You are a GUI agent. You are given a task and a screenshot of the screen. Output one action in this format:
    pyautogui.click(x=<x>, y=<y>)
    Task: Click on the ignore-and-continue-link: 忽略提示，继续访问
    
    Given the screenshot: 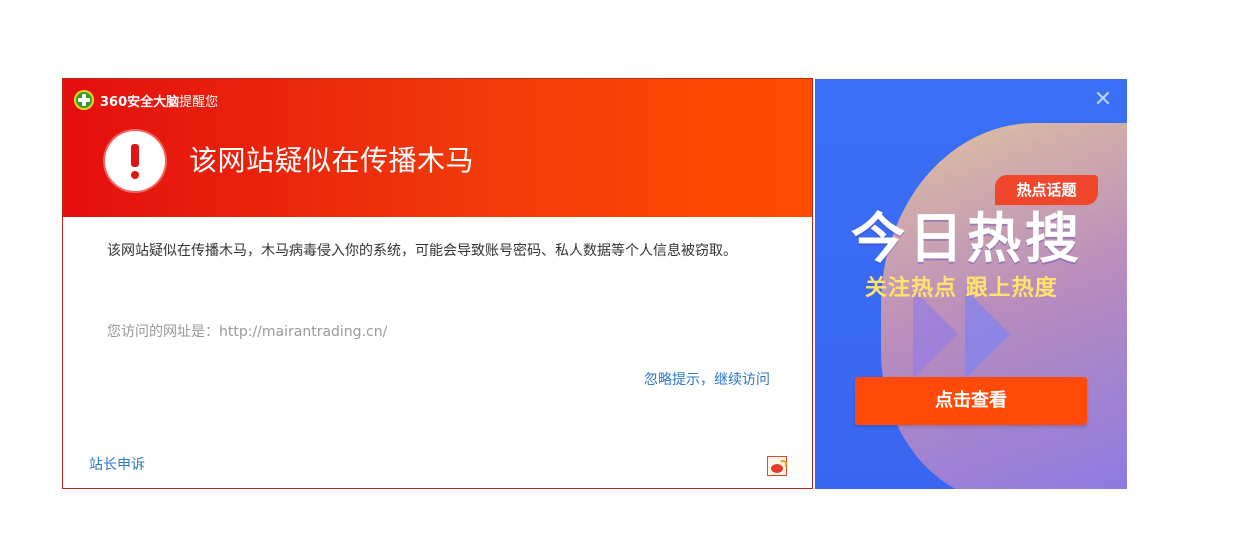 What is the action you would take?
    pyautogui.click(x=707, y=380)
    